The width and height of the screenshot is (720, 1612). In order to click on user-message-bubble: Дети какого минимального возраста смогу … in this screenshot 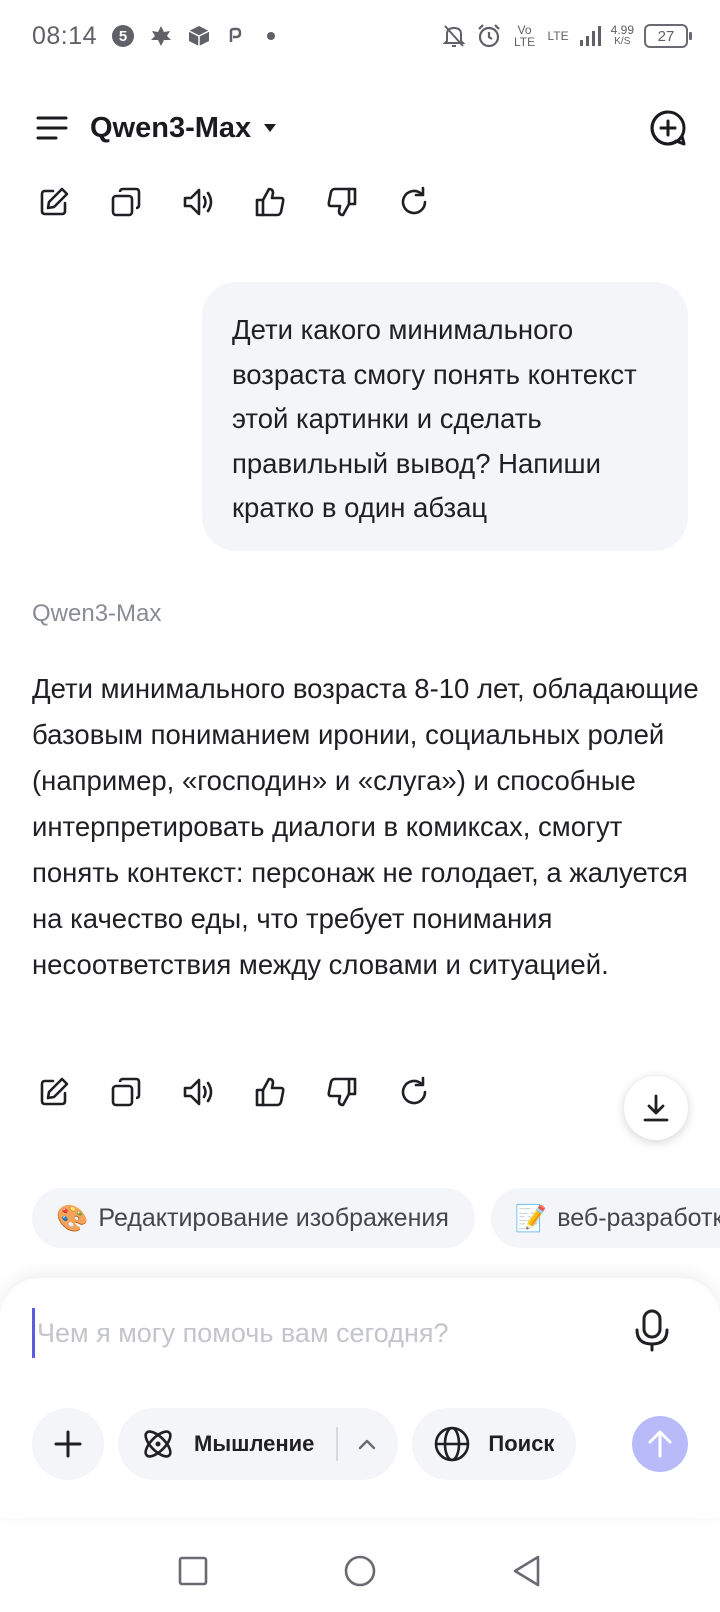, I will do `click(445, 416)`.